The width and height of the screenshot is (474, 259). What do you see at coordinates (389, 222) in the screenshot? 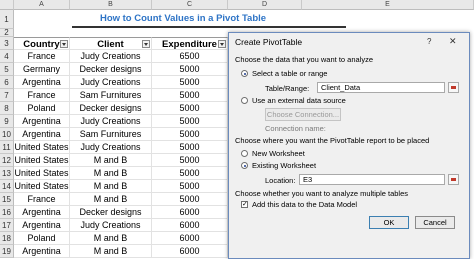
I see `ok-button: OK` at bounding box center [389, 222].